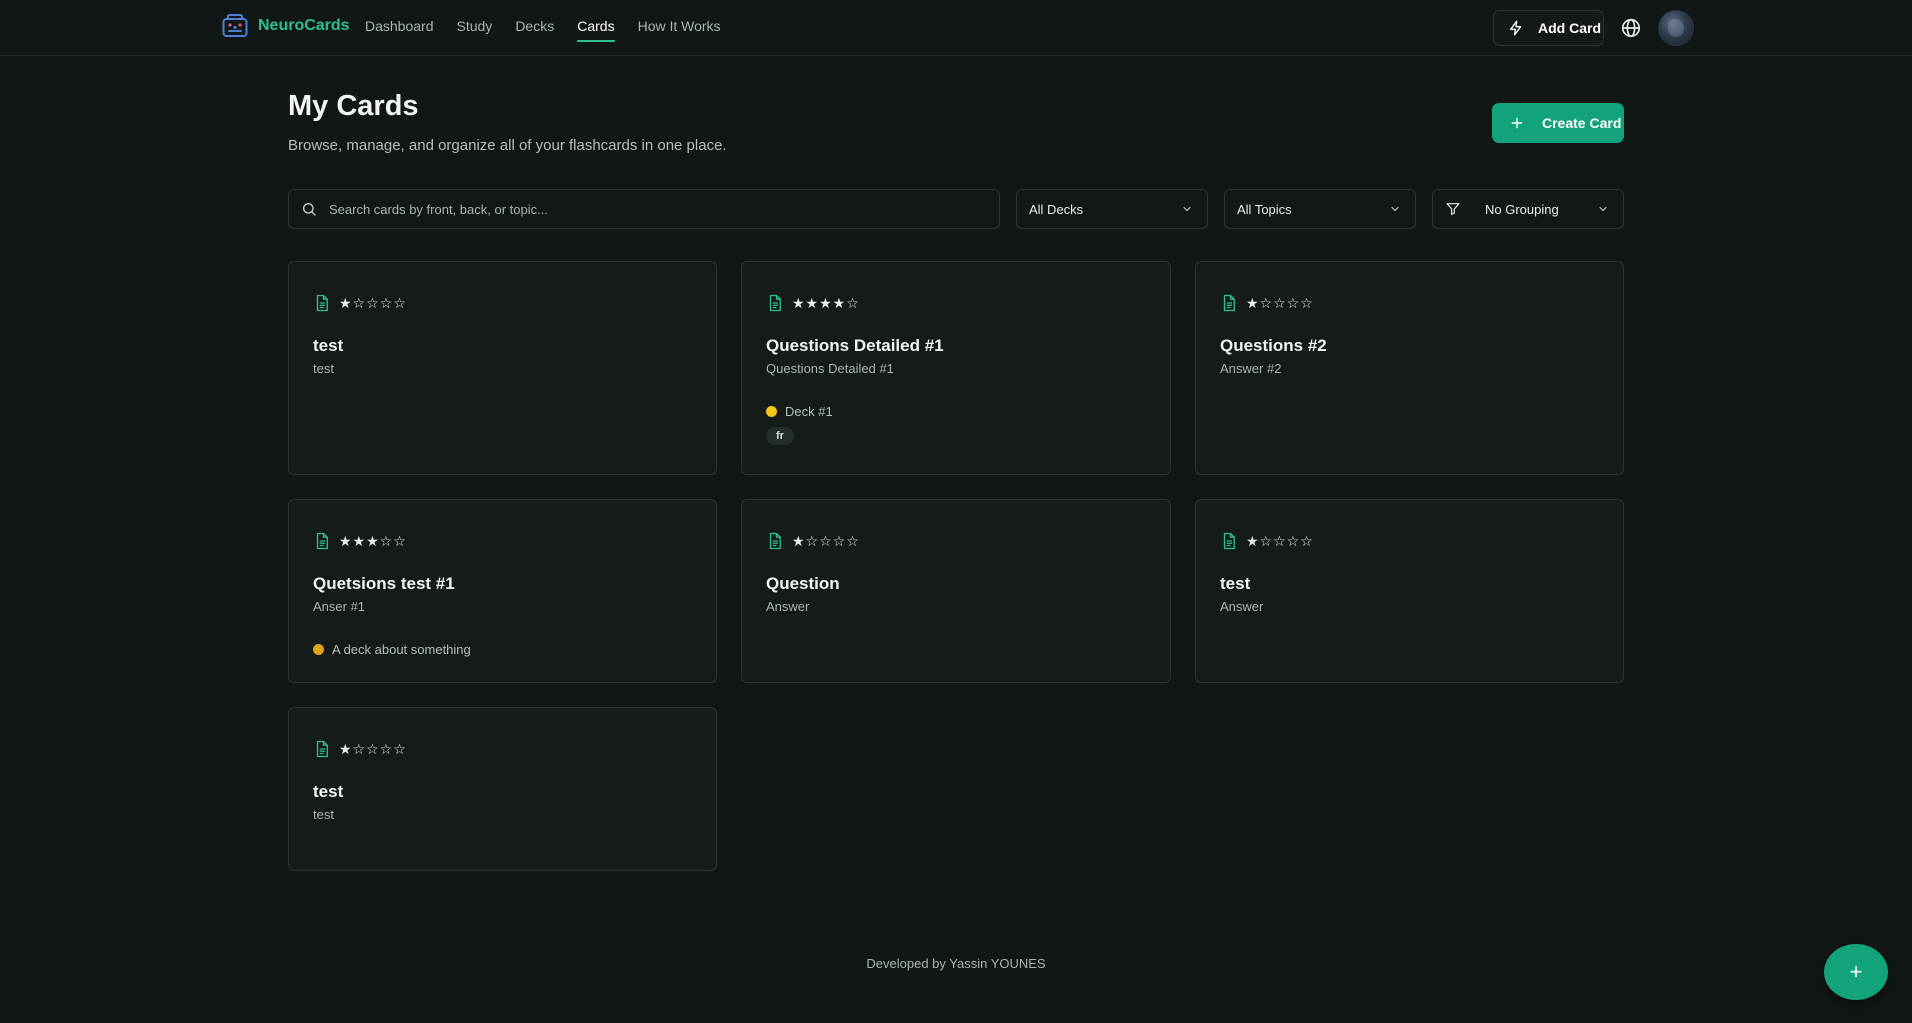 The width and height of the screenshot is (1912, 1023). I want to click on card-item: ★☆☆☆☆ Questions #2 Answer #2, so click(1409, 368).